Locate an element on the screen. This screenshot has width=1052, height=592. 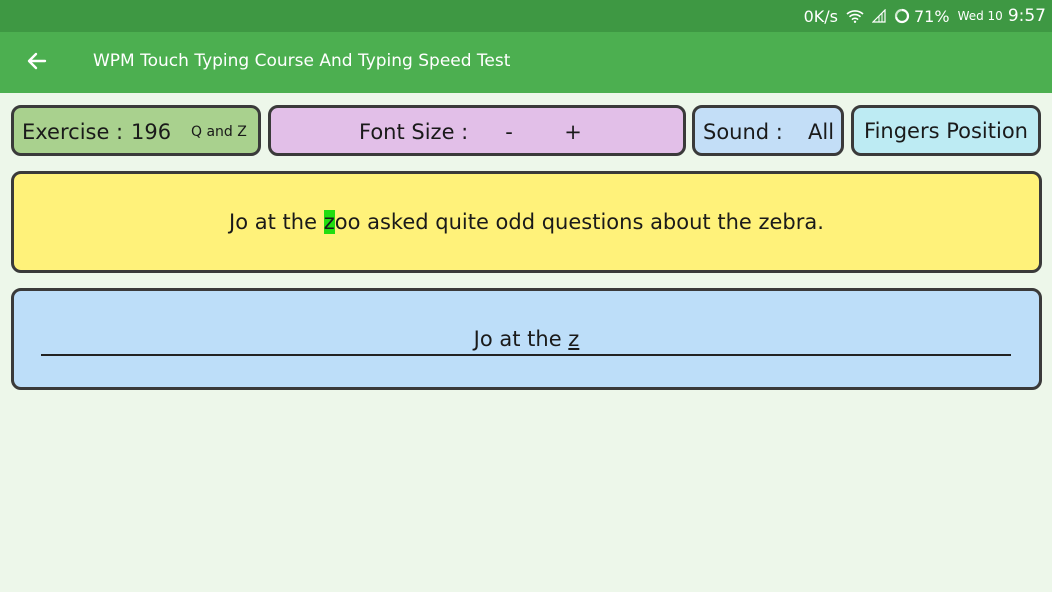
fingers-position-button: Fingers Position is located at coordinates (946, 130).